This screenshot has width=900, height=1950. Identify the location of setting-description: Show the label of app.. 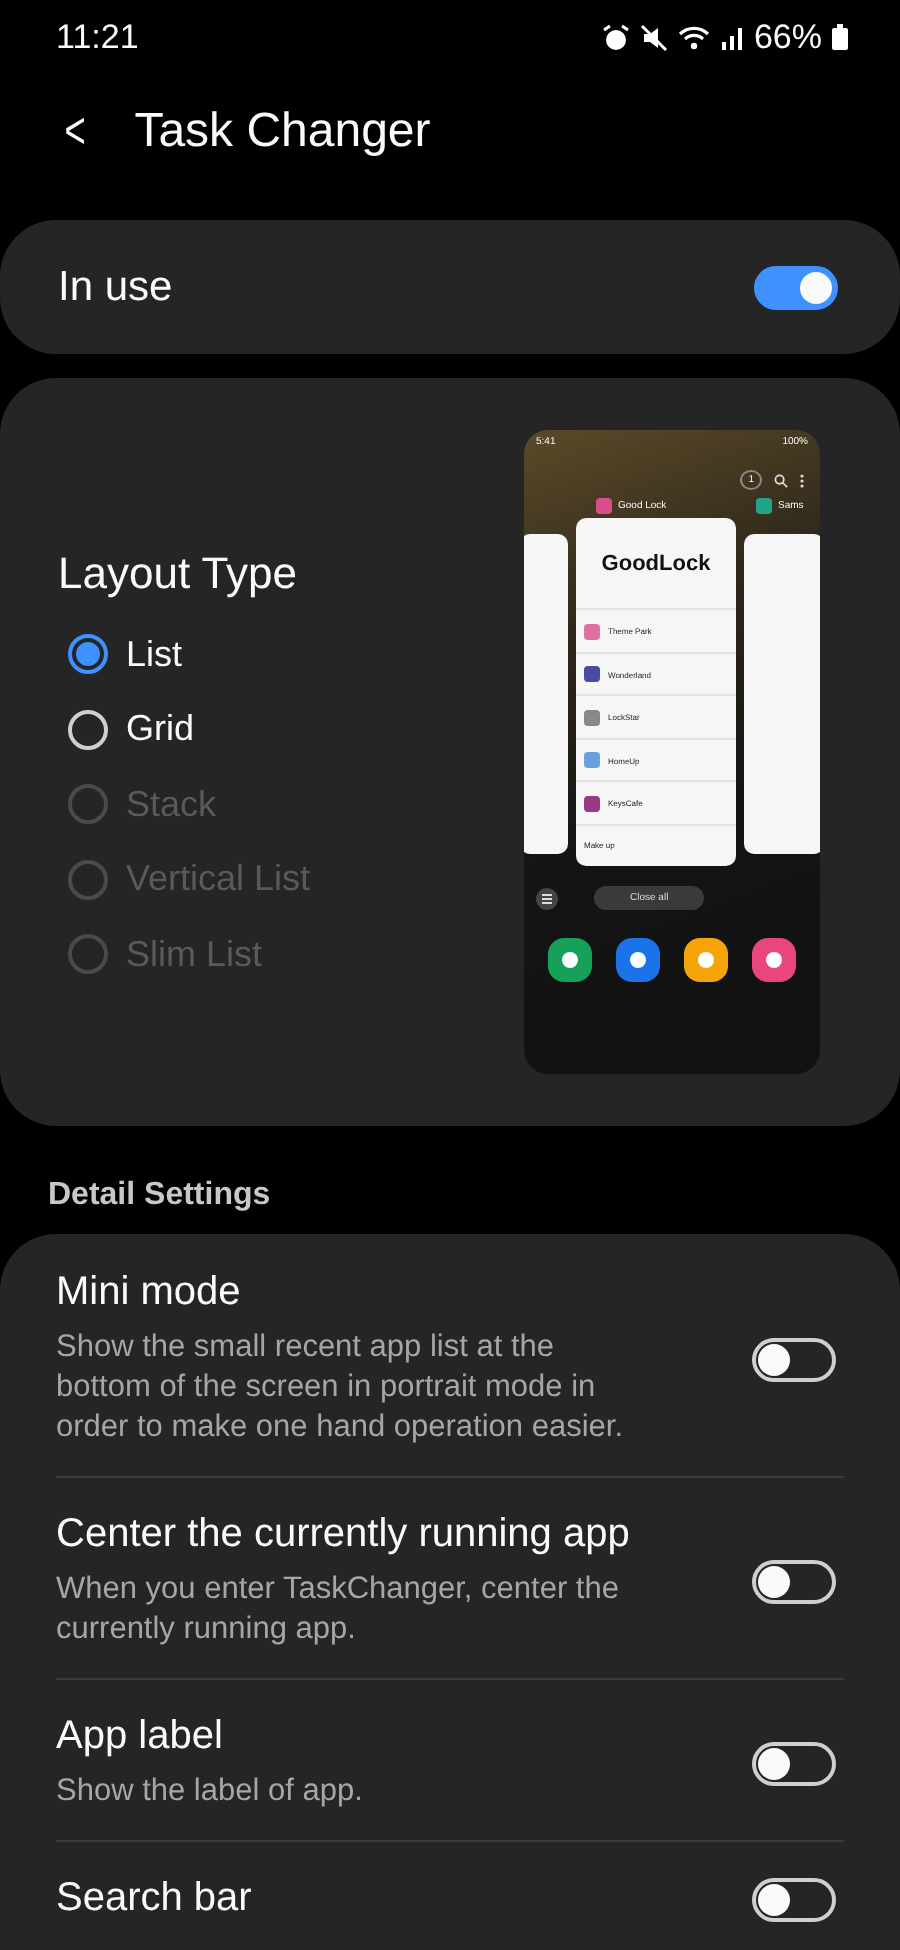
(209, 1792).